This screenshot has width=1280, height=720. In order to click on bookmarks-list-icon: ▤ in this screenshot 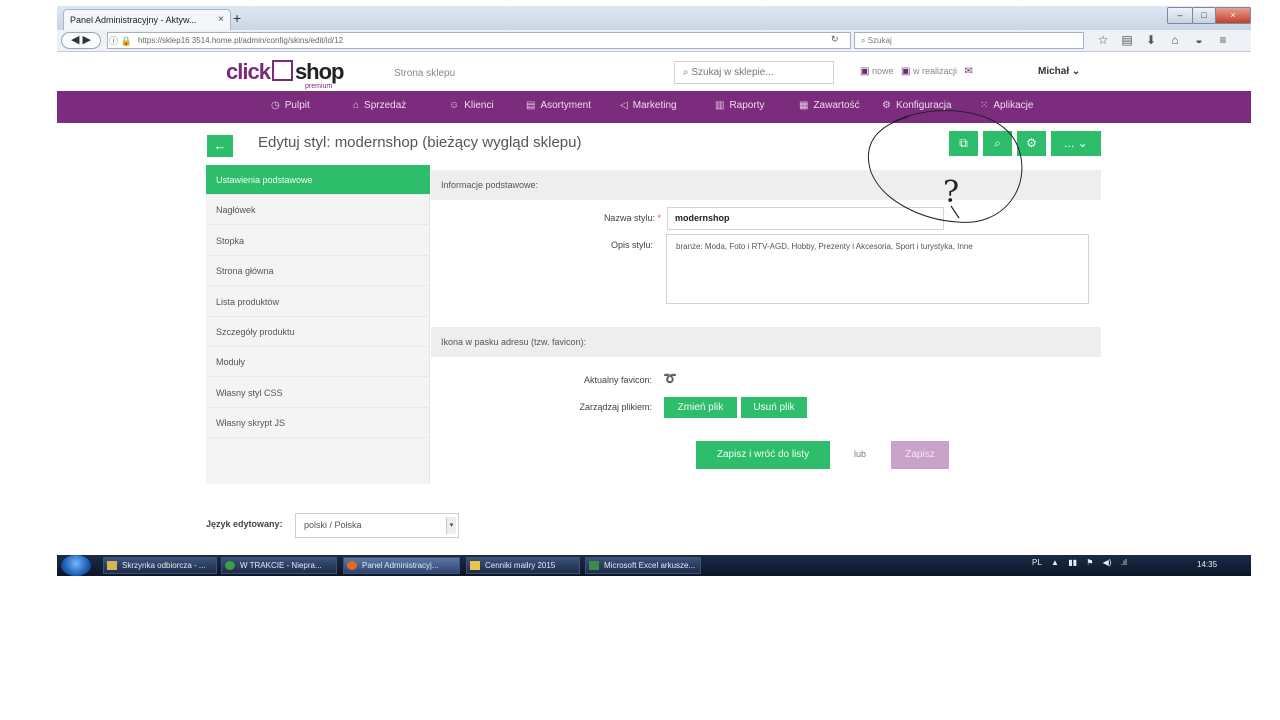, I will do `click(1127, 40)`.